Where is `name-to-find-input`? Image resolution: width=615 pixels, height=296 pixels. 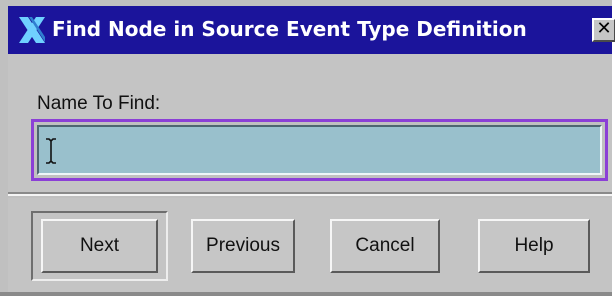 name-to-find-input is located at coordinates (319, 150).